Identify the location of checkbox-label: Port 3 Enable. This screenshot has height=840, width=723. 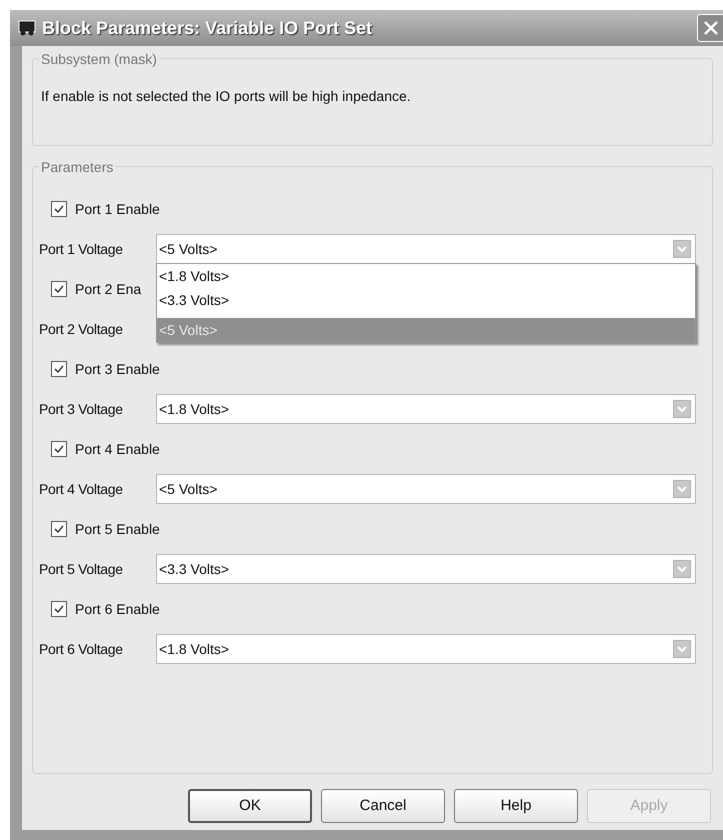
(117, 369).